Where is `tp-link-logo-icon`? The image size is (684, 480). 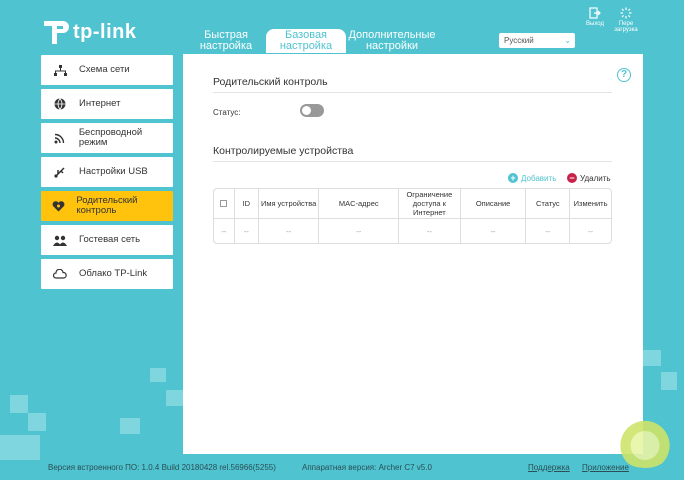 tp-link-logo-icon is located at coordinates (56, 32).